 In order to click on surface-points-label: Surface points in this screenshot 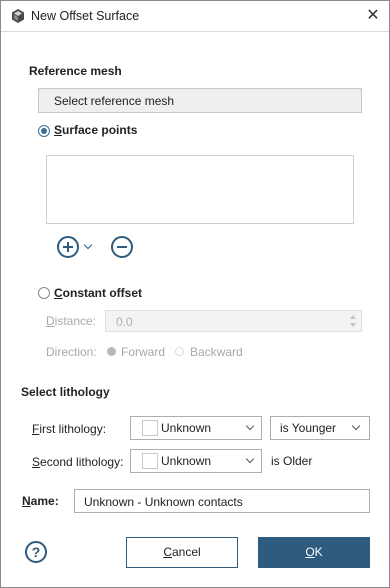, I will do `click(95, 130)`.